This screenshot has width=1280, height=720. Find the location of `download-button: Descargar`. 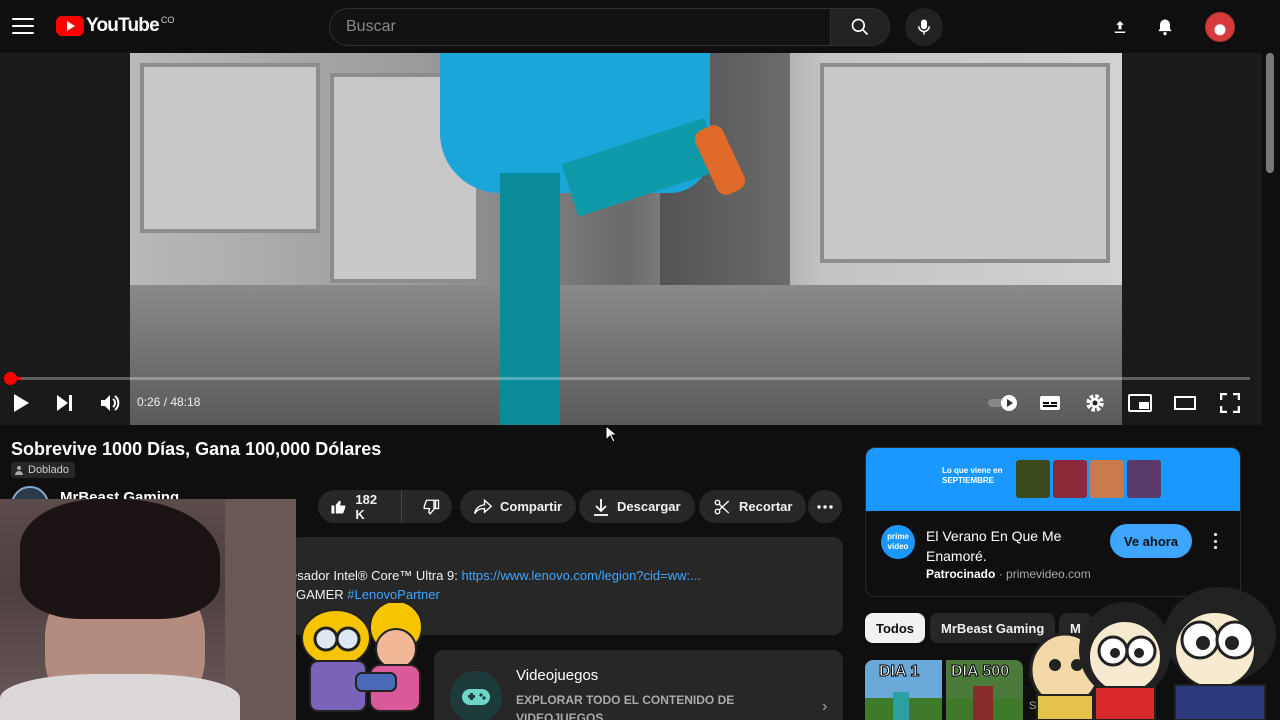

download-button: Descargar is located at coordinates (637, 506).